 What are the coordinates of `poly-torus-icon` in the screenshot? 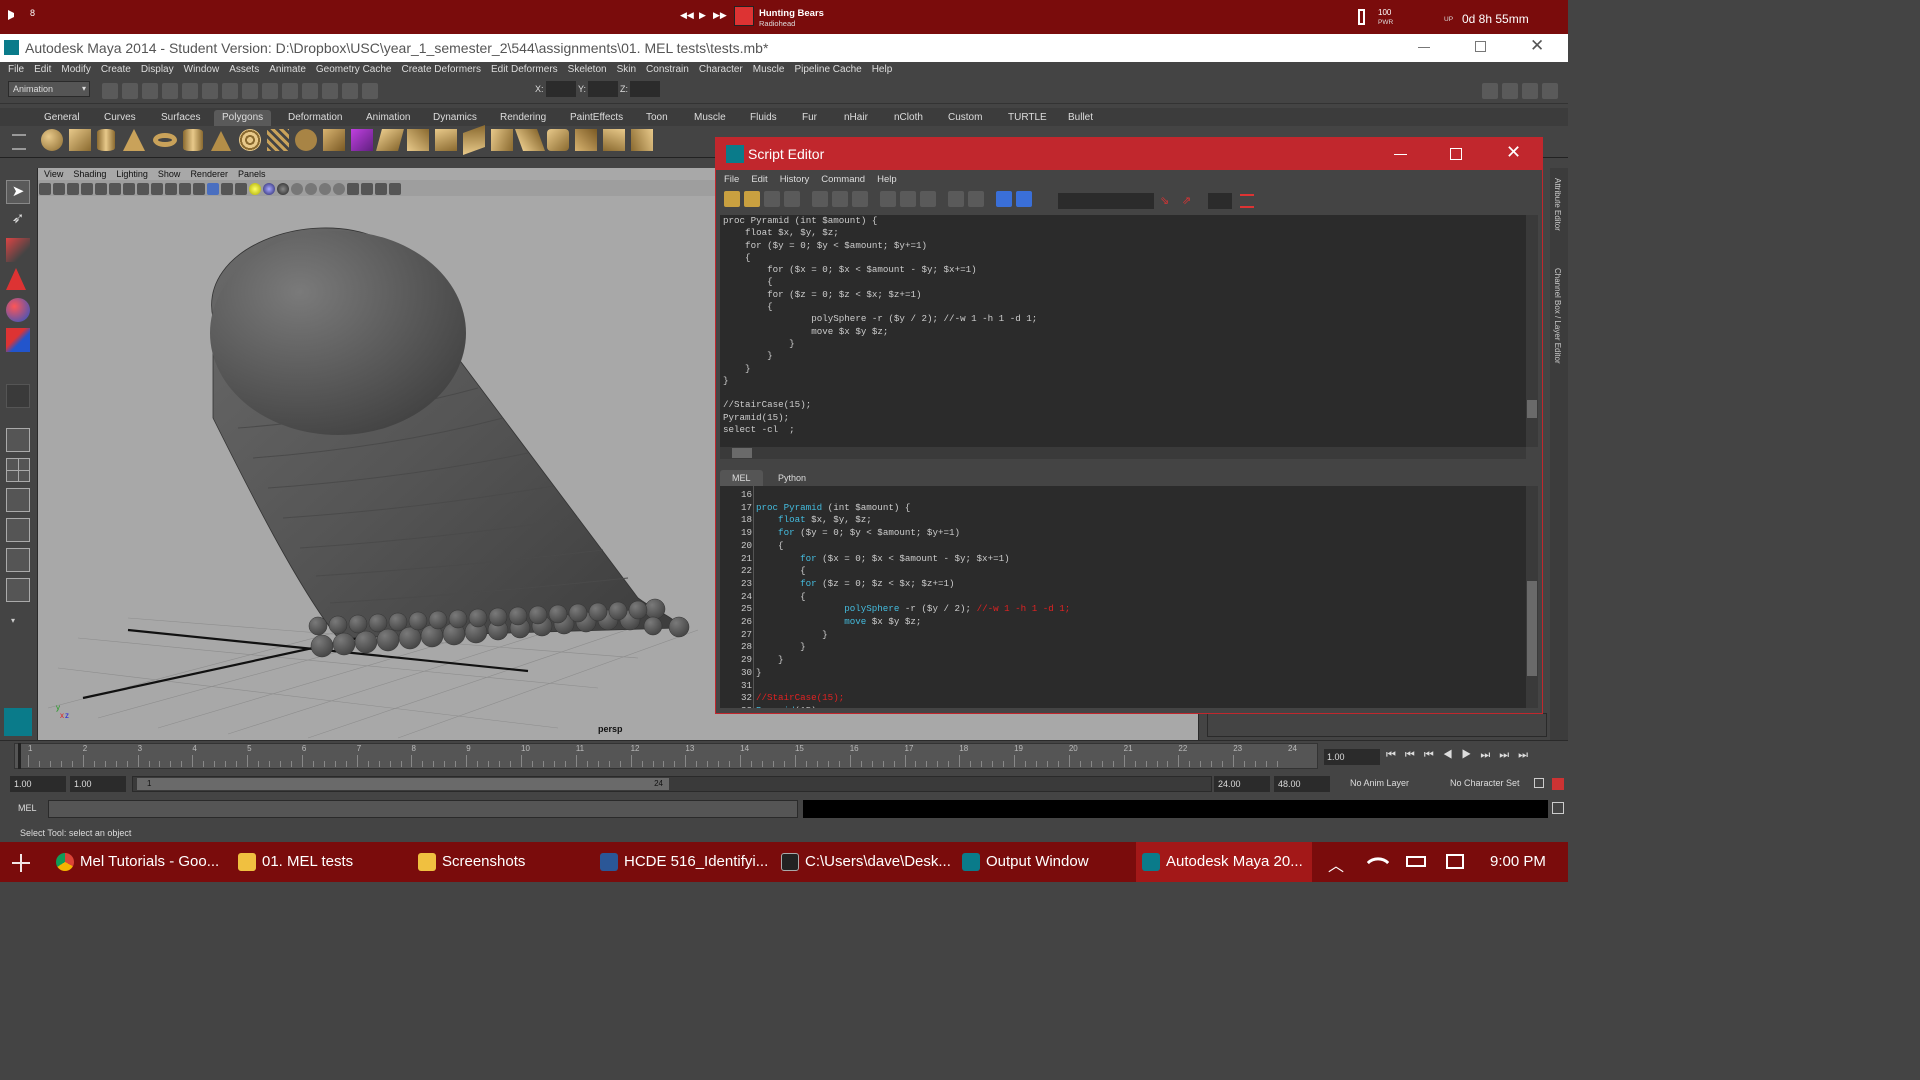 It's located at (165, 140).